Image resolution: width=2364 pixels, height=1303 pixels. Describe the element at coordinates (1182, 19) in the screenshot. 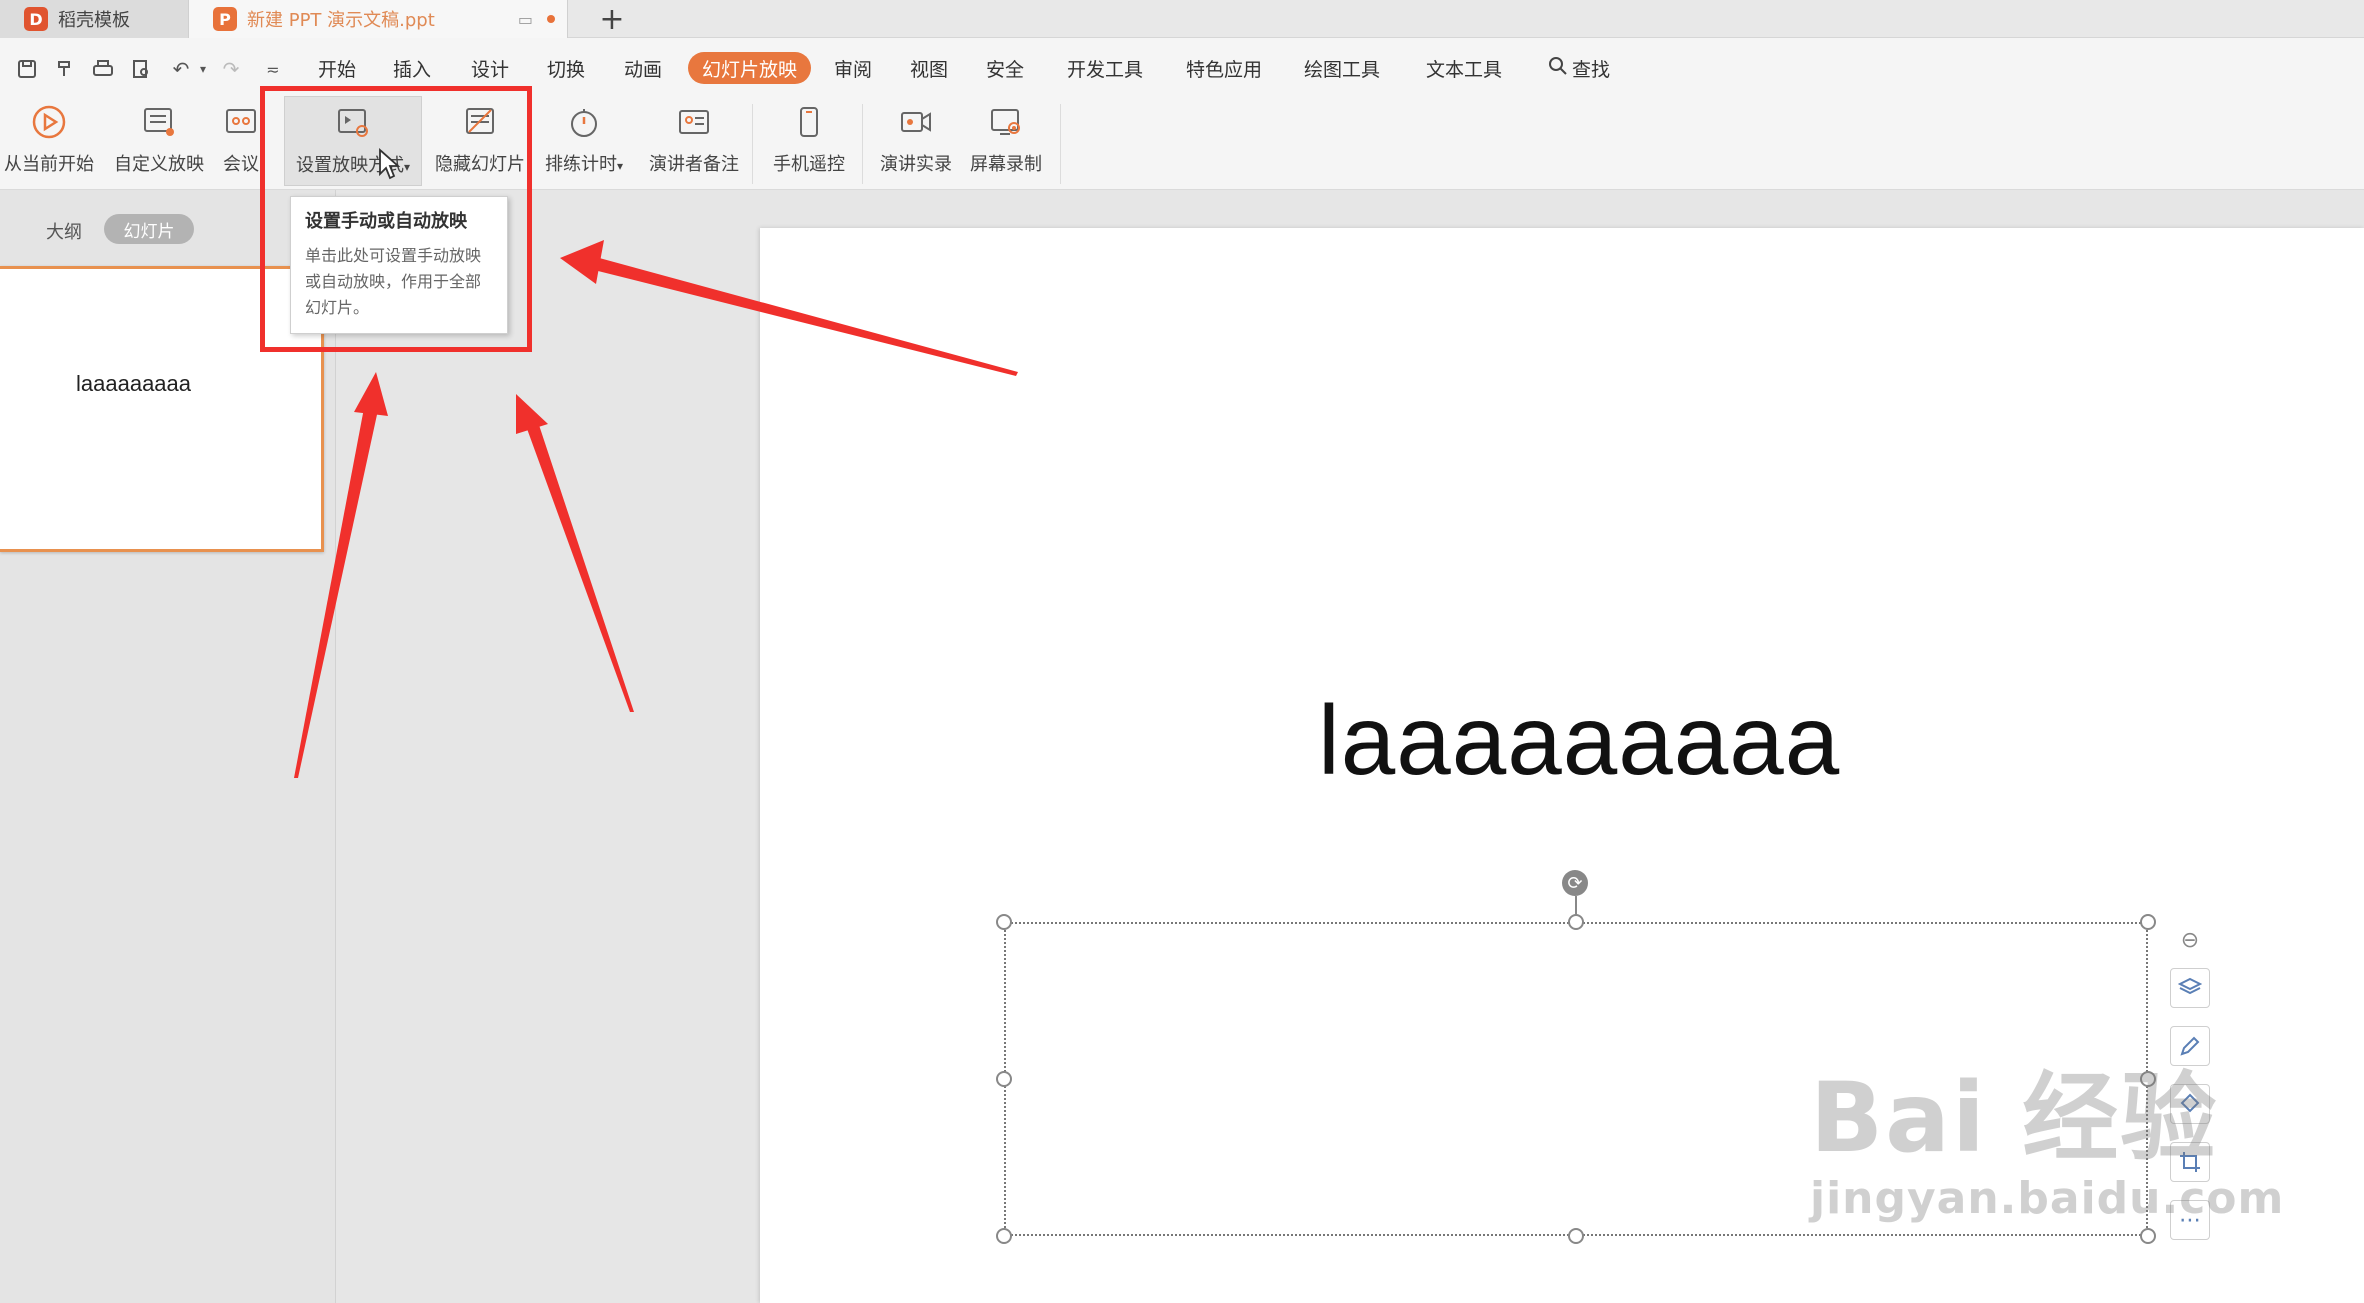

I see `tab-bar: D 稻壳模板 P 新建 PPT 演示文稿.ppt ▭ +` at that location.